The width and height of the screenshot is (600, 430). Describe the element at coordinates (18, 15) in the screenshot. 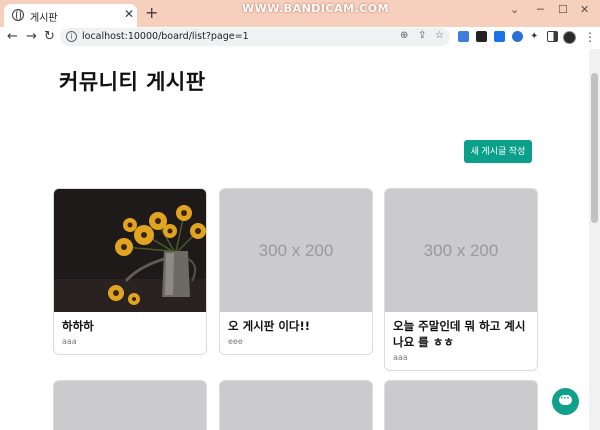

I see `globe-icon` at that location.